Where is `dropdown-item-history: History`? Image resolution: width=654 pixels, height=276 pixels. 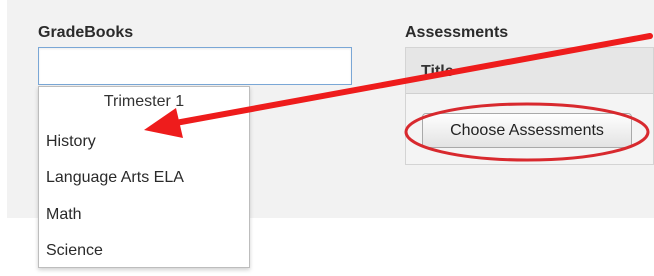 dropdown-item-history: History is located at coordinates (71, 142).